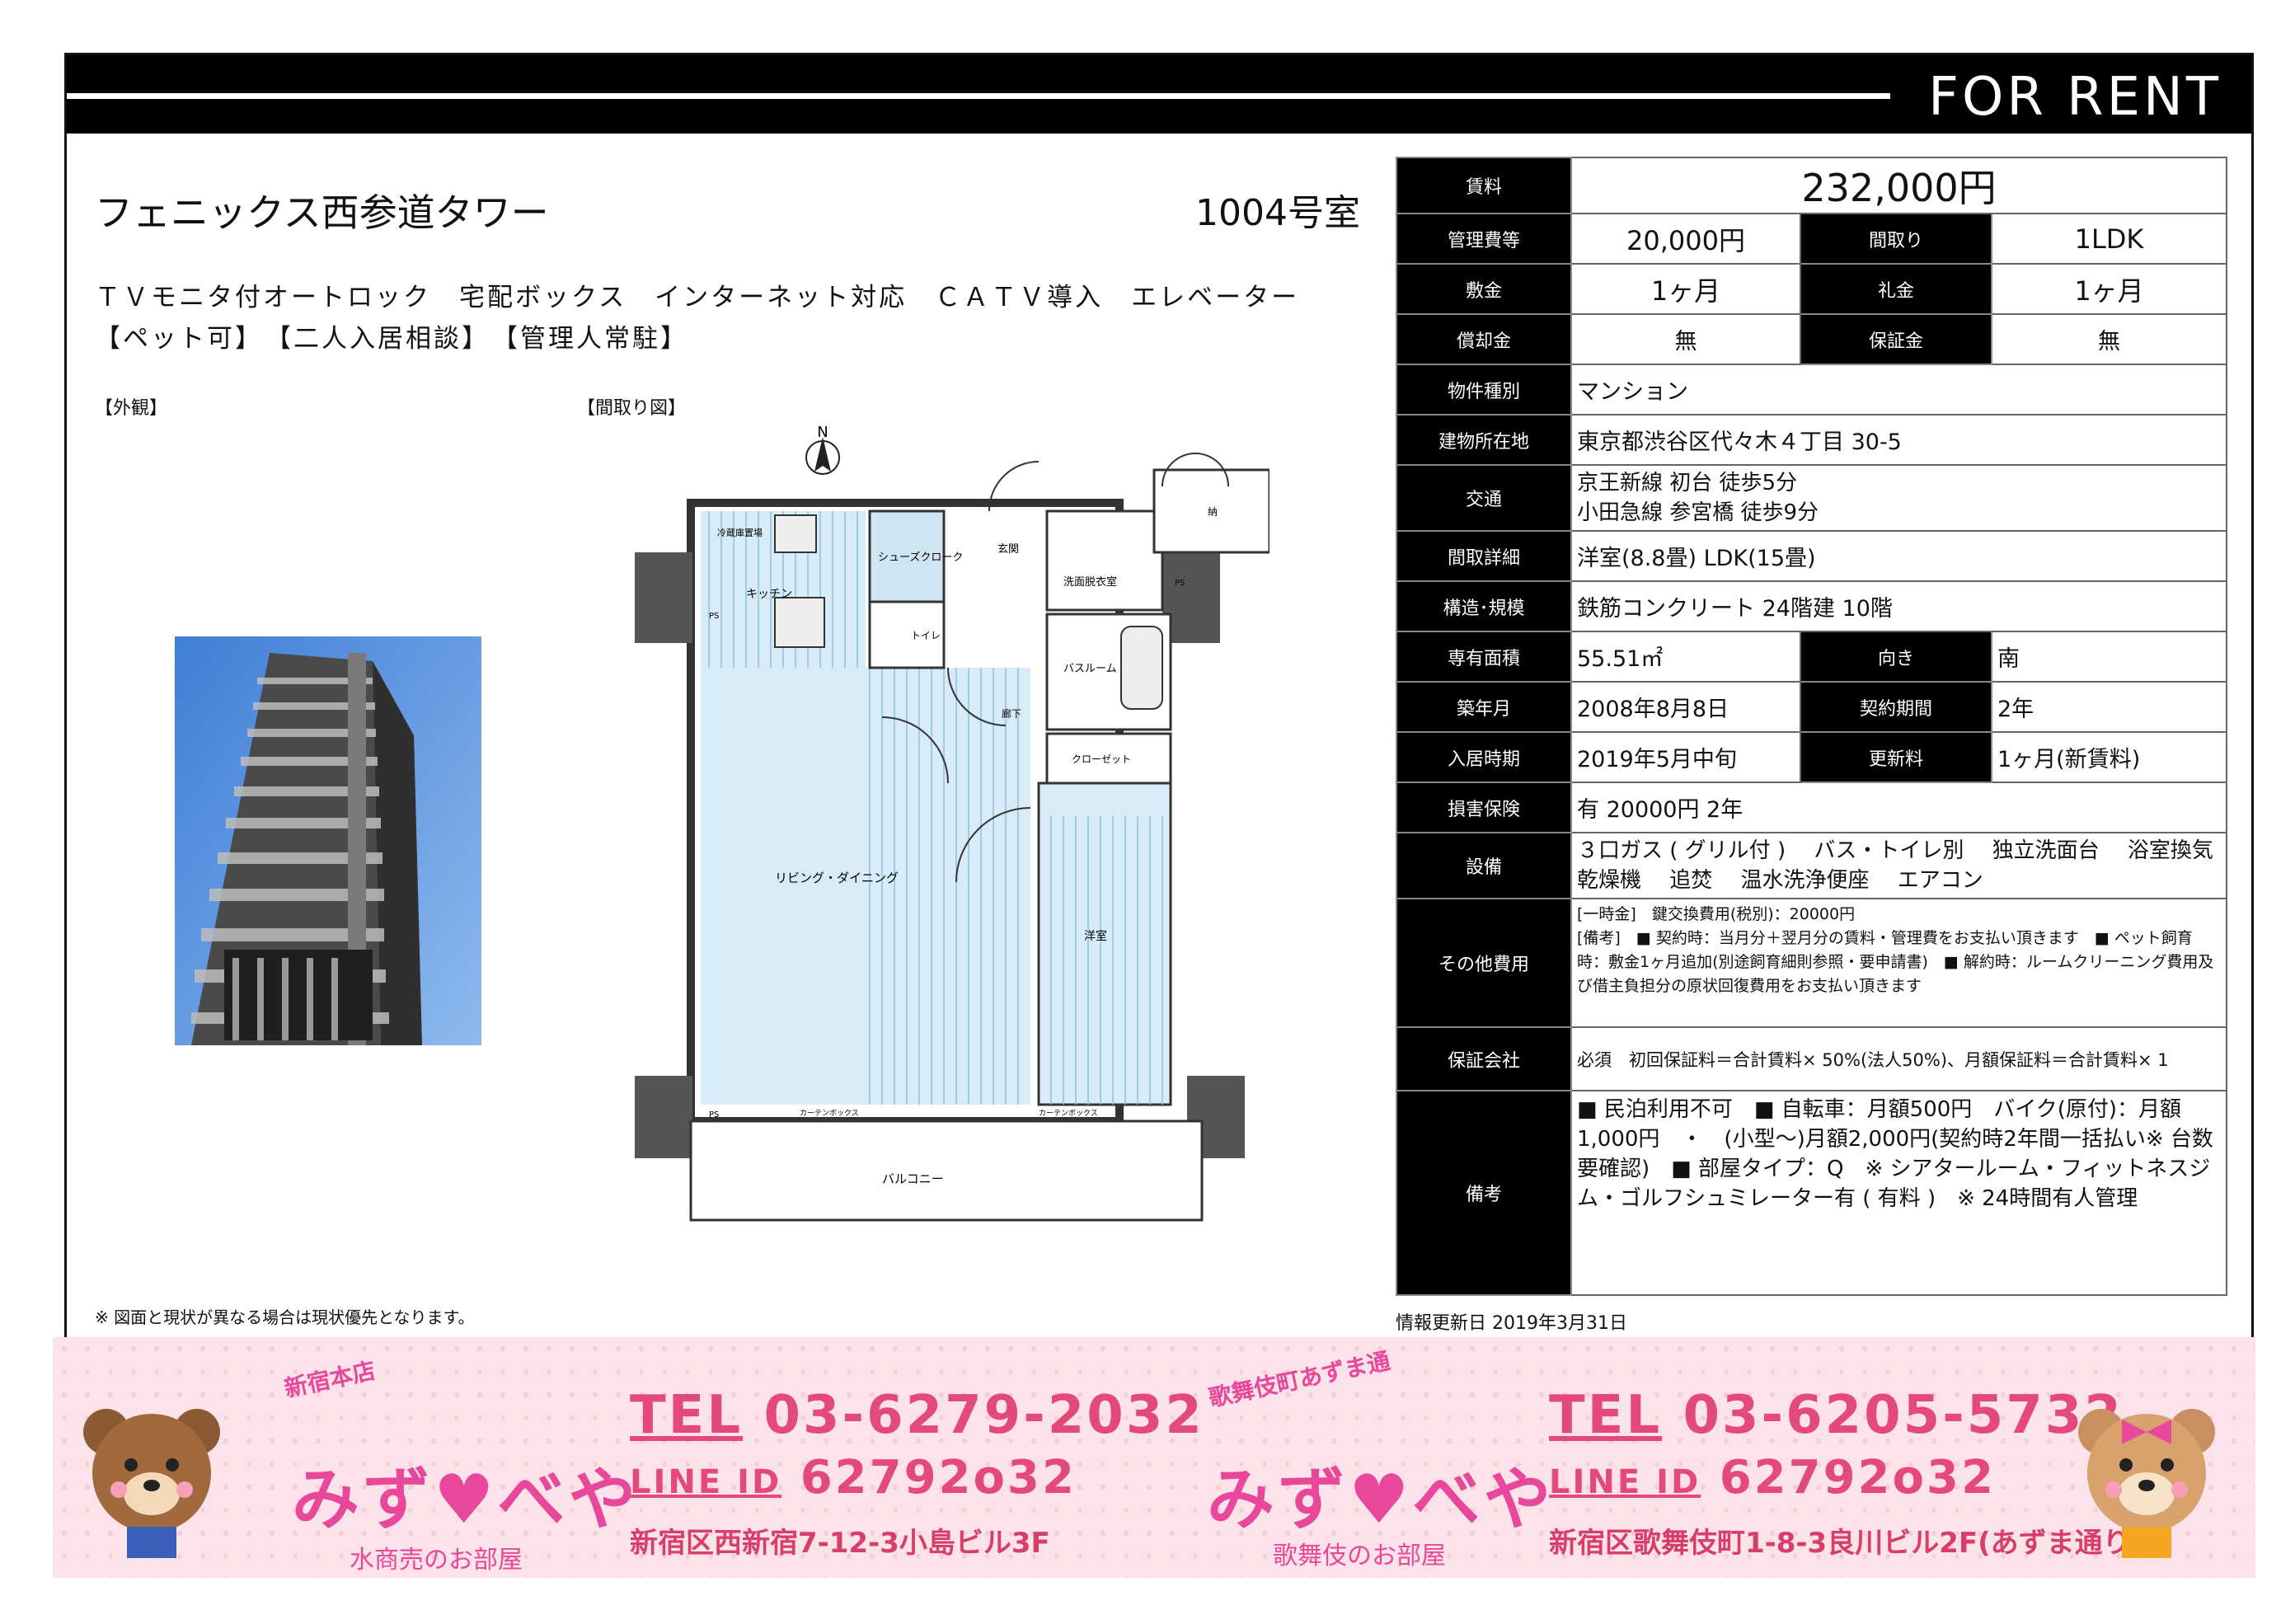 The width and height of the screenshot is (2295, 1624). I want to click on renewal-value: 1ヶ月(新賃料), so click(2109, 757).